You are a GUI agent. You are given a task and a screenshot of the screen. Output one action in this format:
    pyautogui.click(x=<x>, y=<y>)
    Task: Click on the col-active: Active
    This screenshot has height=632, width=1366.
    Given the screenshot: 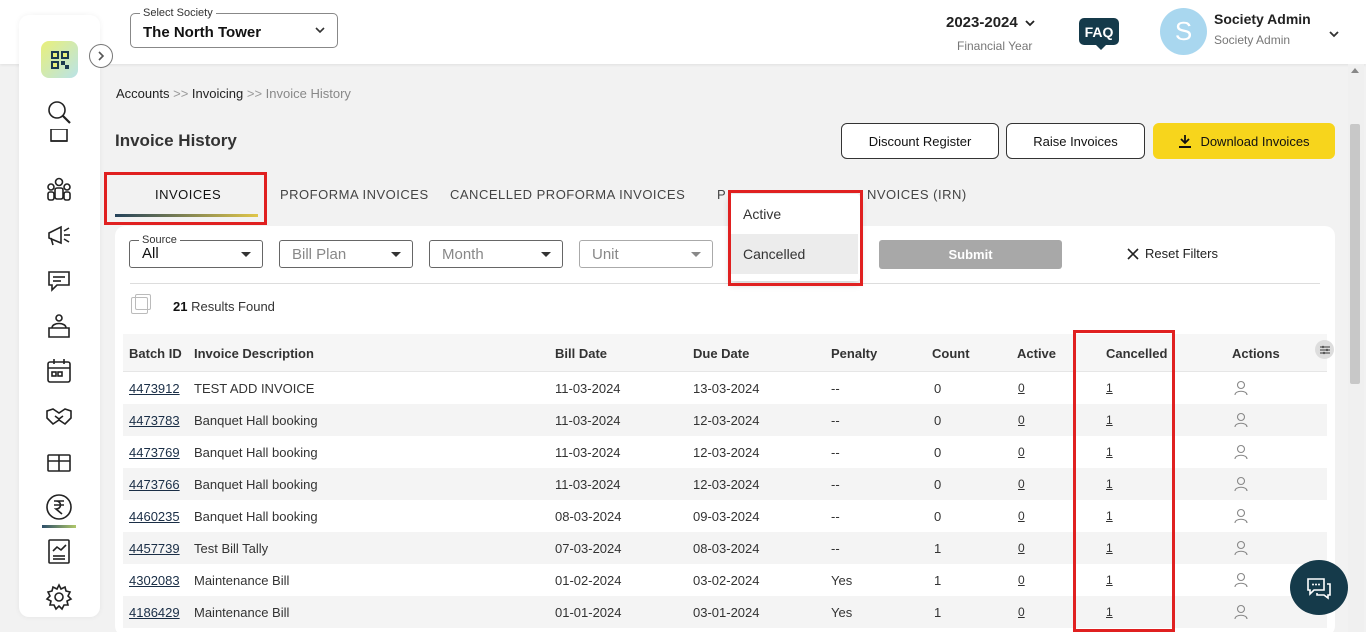 What is the action you would take?
    pyautogui.click(x=1036, y=353)
    